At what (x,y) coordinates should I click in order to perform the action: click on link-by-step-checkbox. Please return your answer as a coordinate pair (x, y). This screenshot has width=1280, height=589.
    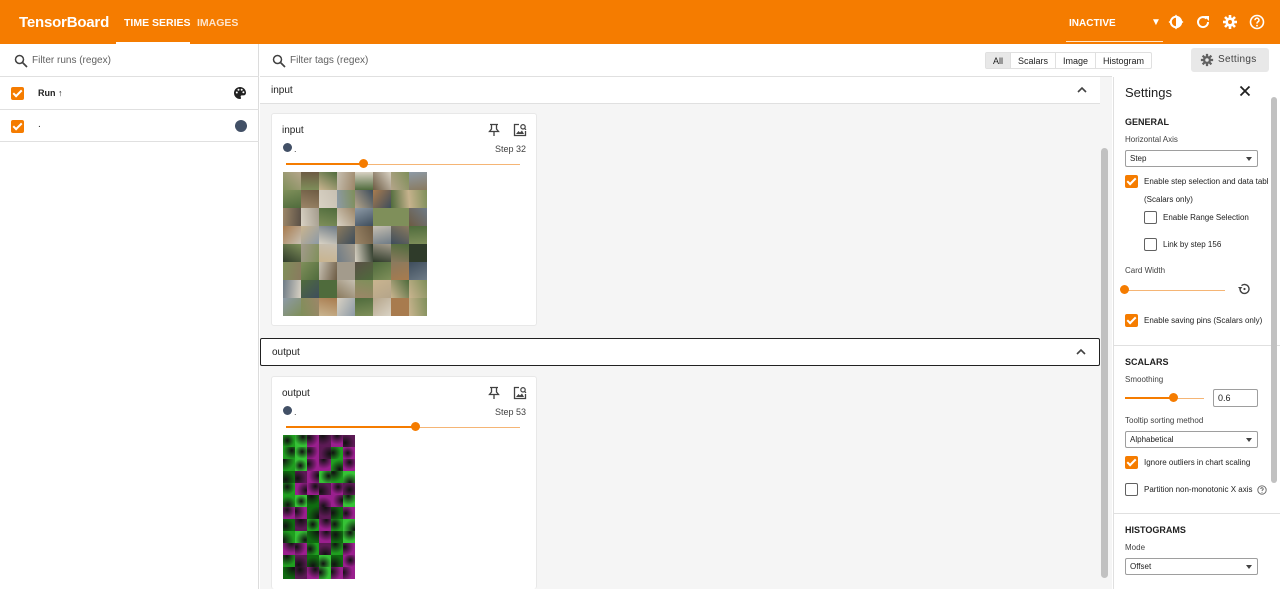
    Looking at the image, I should click on (1150, 244).